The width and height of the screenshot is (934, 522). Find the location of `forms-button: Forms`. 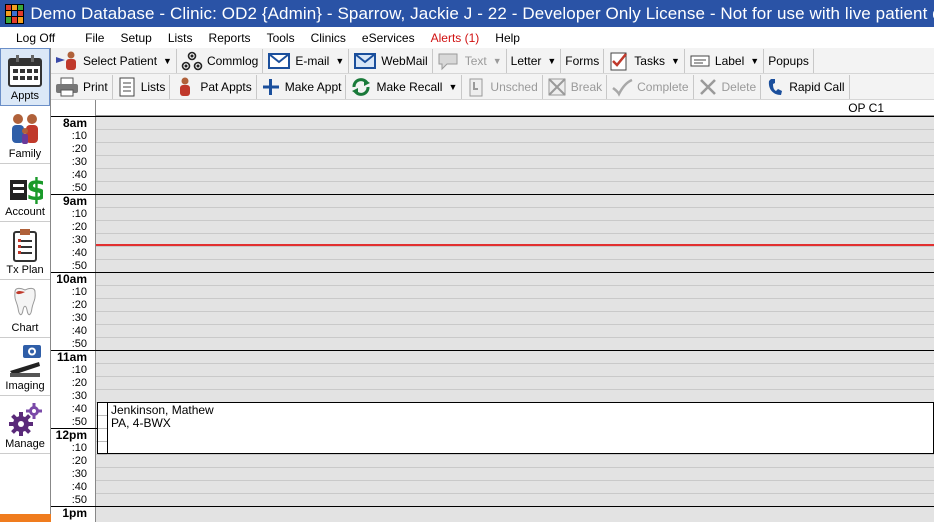

forms-button: Forms is located at coordinates (583, 60).